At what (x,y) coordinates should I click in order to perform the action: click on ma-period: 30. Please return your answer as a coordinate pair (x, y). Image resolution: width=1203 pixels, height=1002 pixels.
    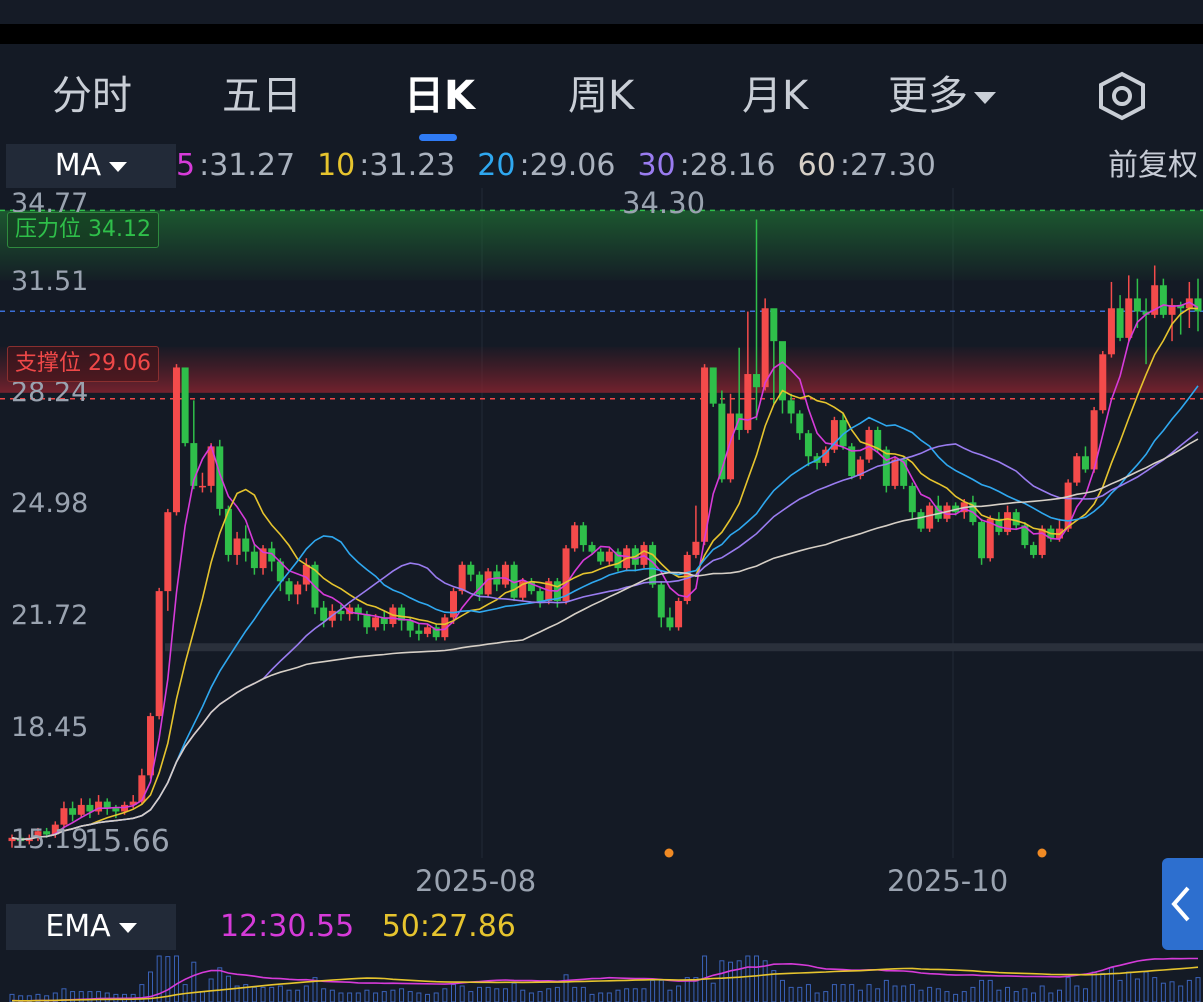
    Looking at the image, I should click on (656, 165).